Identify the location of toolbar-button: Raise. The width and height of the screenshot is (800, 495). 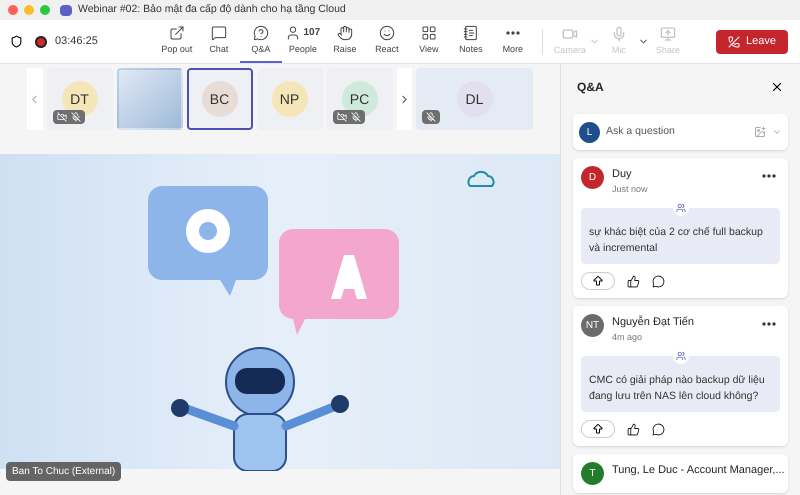
(345, 41).